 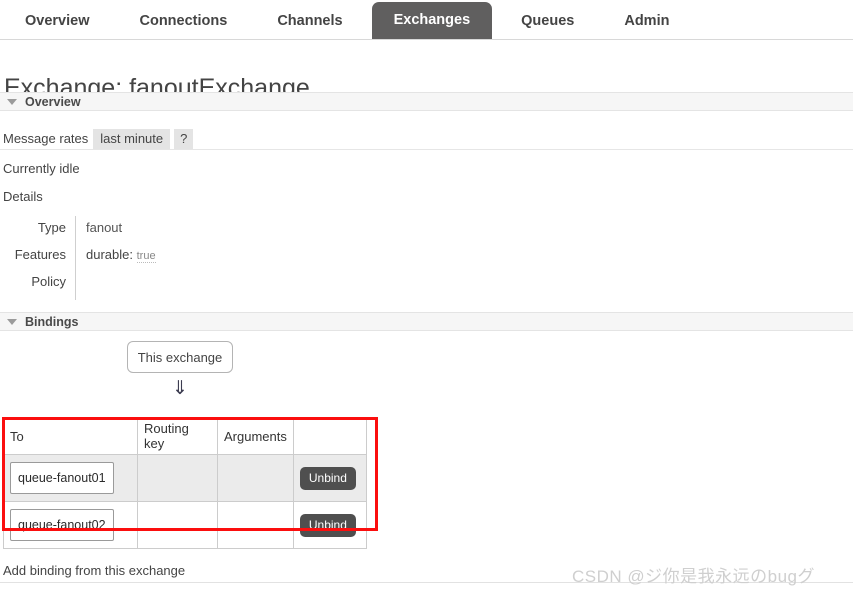 What do you see at coordinates (62, 525) in the screenshot?
I see `queue-link-fanout02: queue-fanout02` at bounding box center [62, 525].